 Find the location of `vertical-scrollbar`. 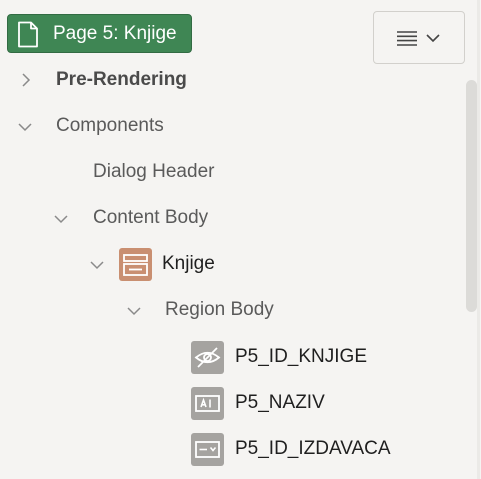

vertical-scrollbar is located at coordinates (471, 196).